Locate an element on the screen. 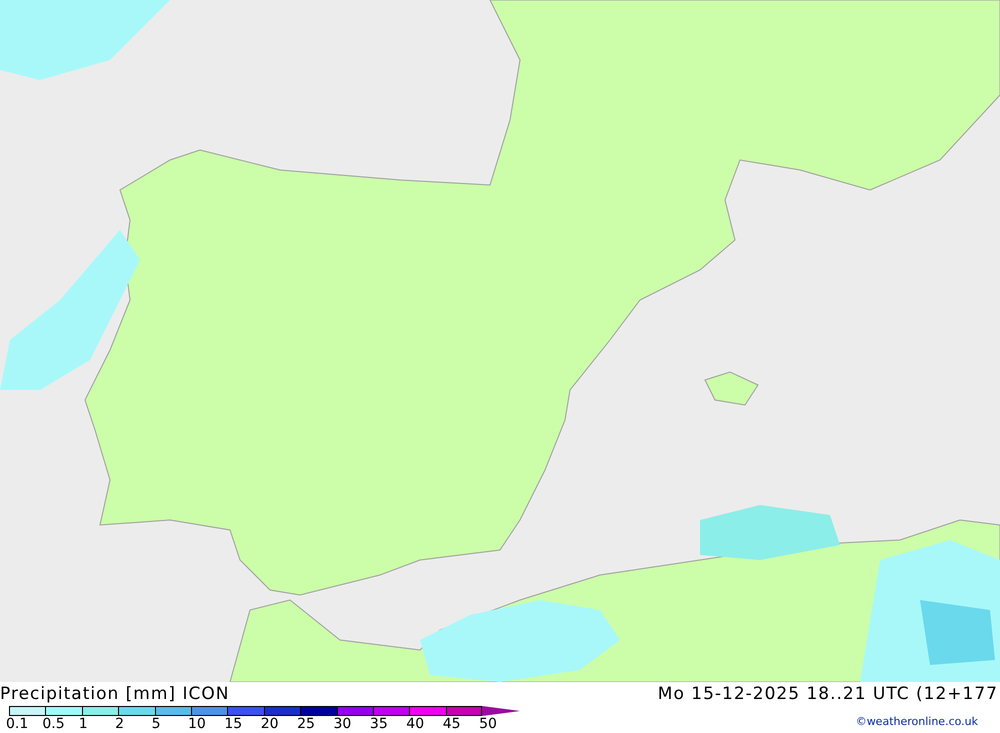 This screenshot has width=1000, height=733. legend-label: 5 is located at coordinates (156, 724).